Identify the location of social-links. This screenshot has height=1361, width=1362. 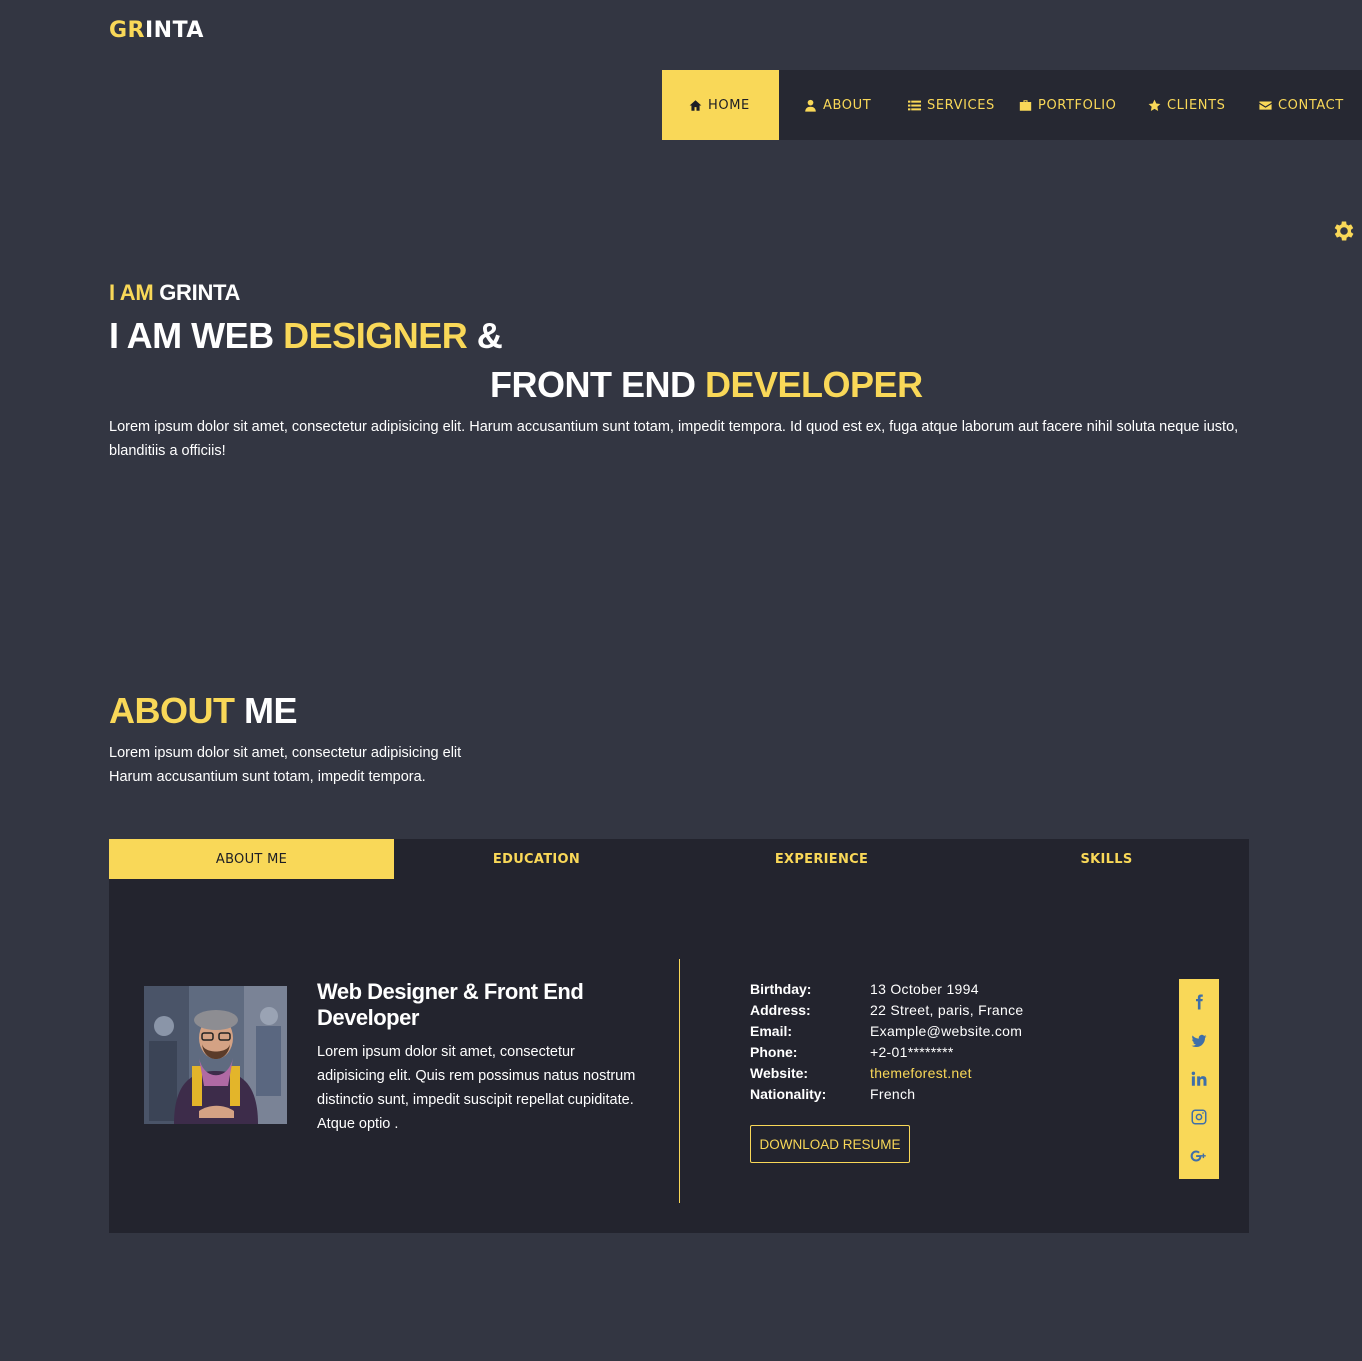
(1199, 1079).